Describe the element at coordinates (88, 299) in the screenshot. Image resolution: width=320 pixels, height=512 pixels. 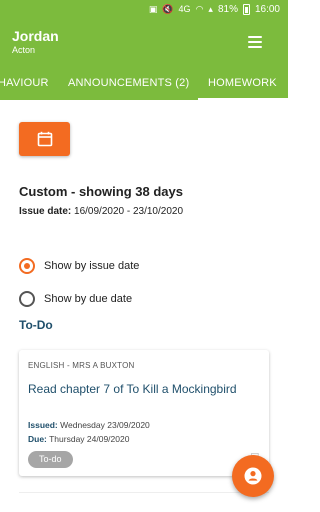
I see `radio-label: Show by due date` at that location.